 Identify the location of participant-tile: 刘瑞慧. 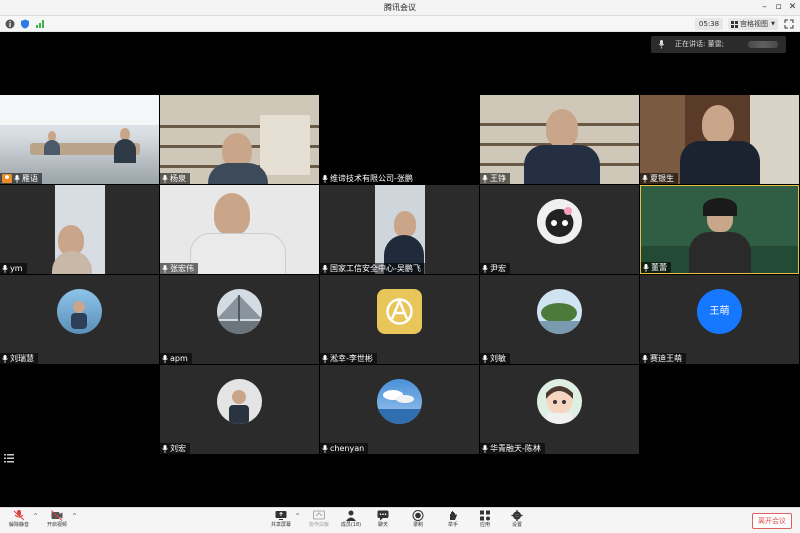
(79, 319).